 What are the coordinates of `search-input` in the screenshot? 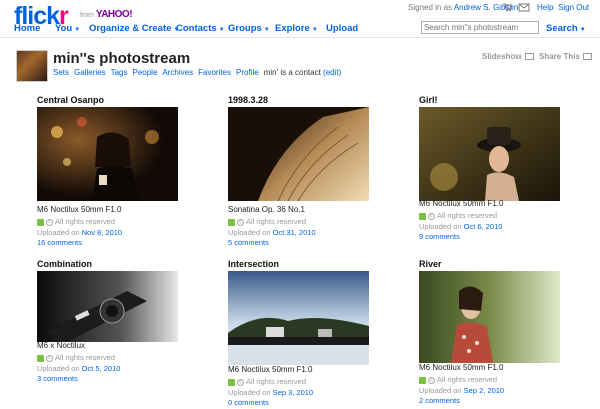 It's located at (480, 27).